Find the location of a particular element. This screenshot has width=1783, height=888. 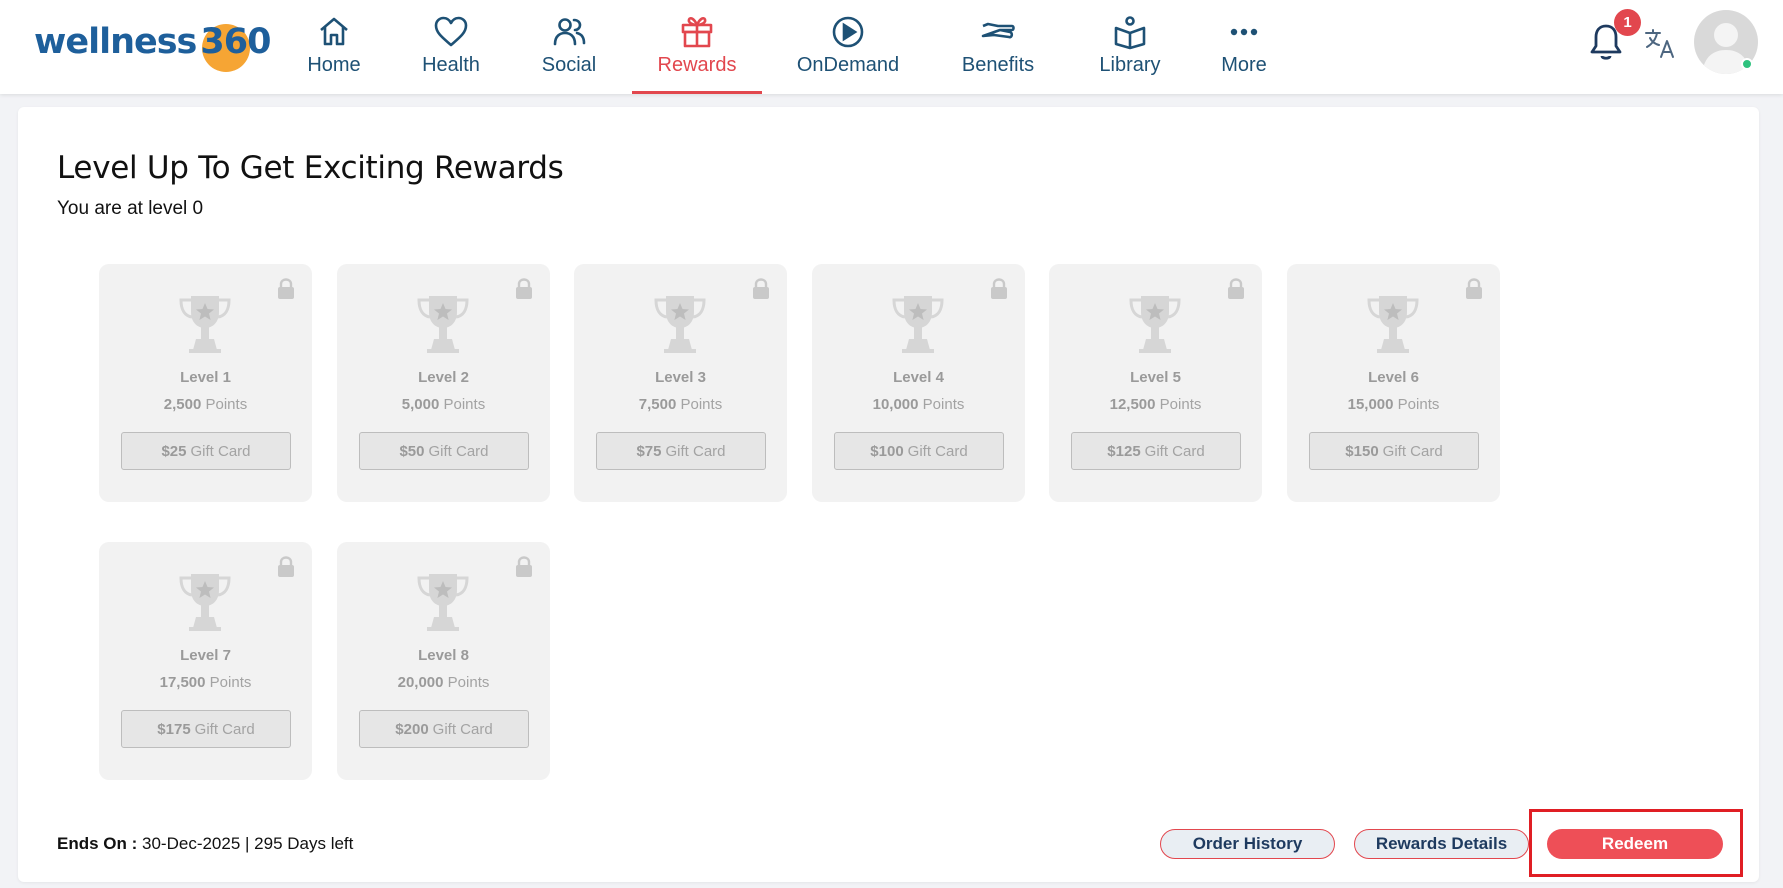

online-status-dot is located at coordinates (1747, 64).